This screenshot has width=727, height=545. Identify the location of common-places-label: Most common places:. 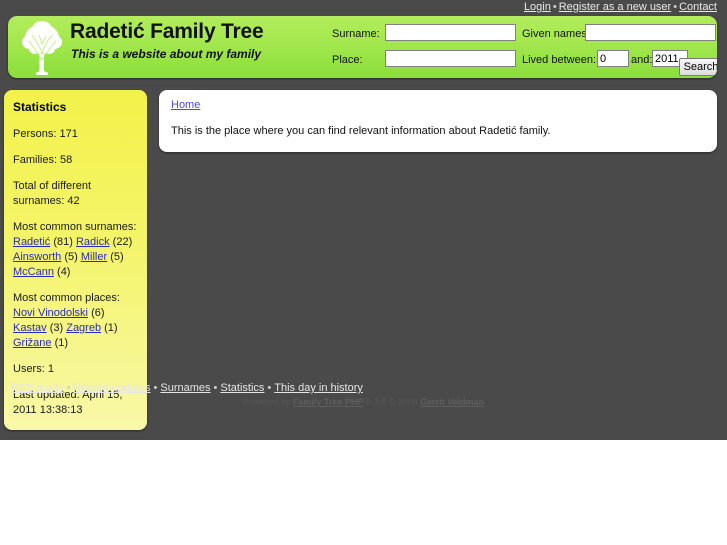
(66, 298).